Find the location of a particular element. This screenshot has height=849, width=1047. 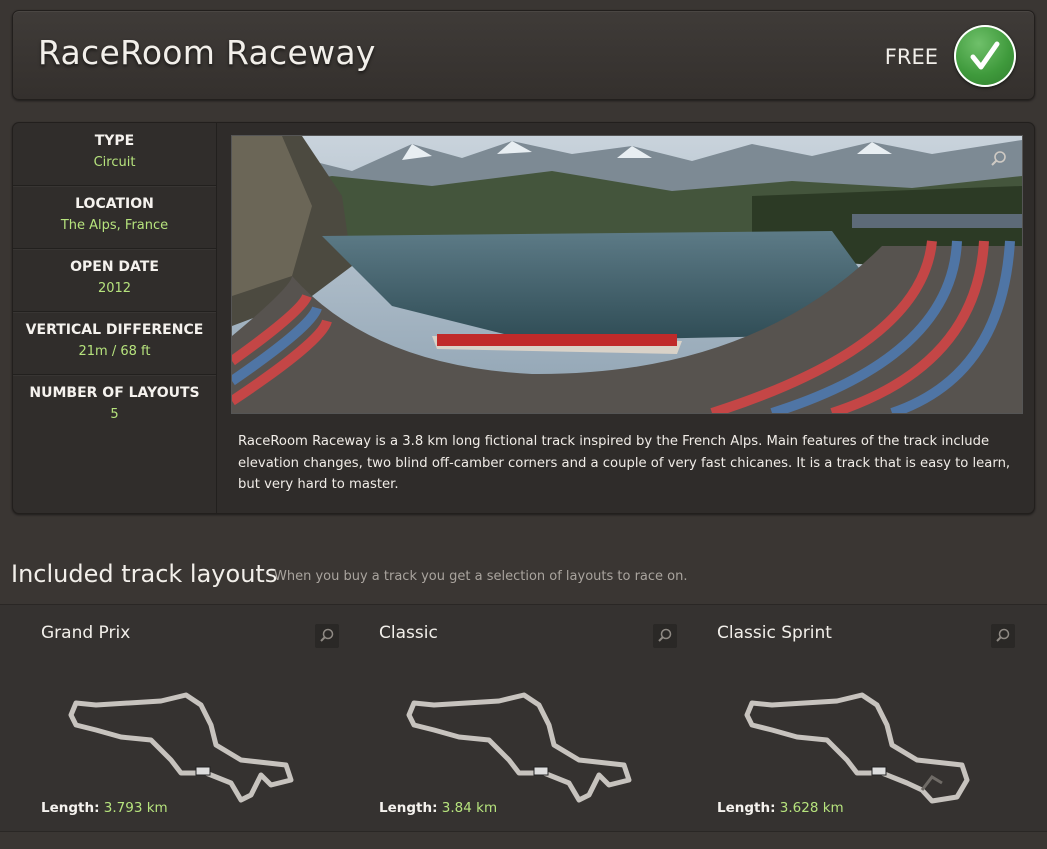

spec-location: LOCATION The Alps, France is located at coordinates (114, 217).